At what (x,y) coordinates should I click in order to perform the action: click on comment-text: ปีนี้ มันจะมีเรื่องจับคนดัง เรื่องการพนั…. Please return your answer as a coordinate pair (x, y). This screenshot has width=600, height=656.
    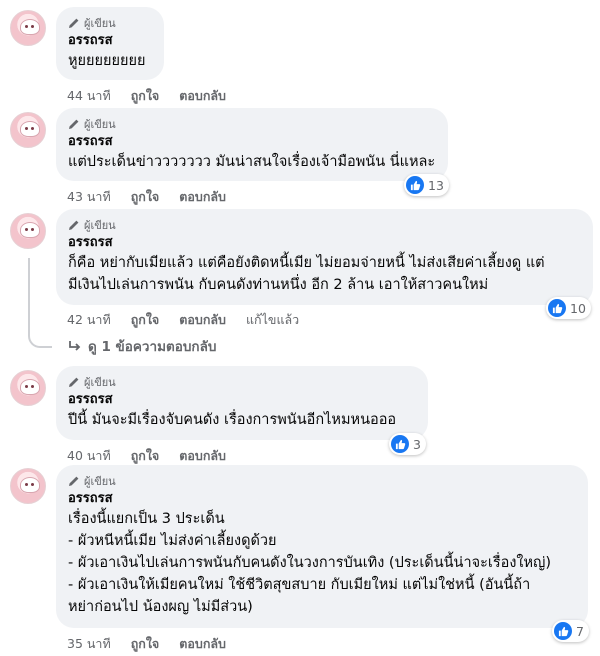
    Looking at the image, I should click on (242, 420).